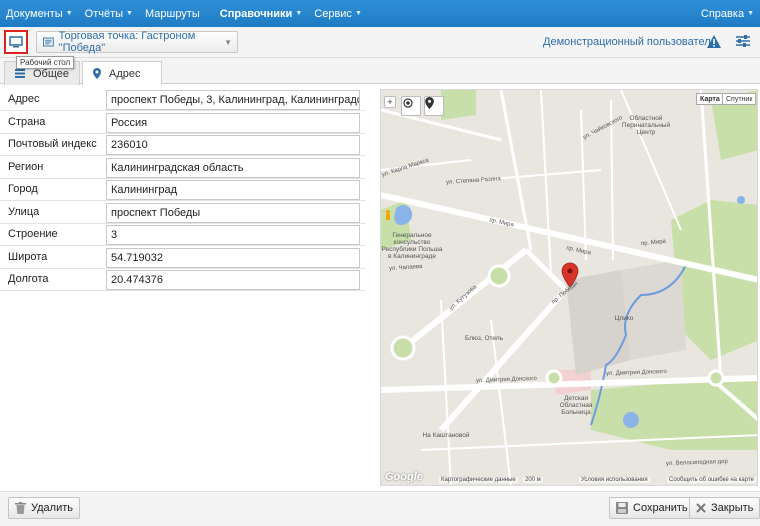 The width and height of the screenshot is (760, 526). What do you see at coordinates (390, 102) in the screenshot?
I see `zoom-in-button: +` at bounding box center [390, 102].